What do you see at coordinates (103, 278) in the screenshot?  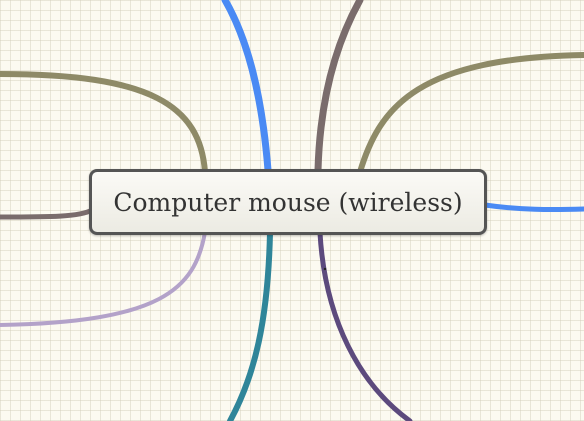 I see `branch-left-lavender` at bounding box center [103, 278].